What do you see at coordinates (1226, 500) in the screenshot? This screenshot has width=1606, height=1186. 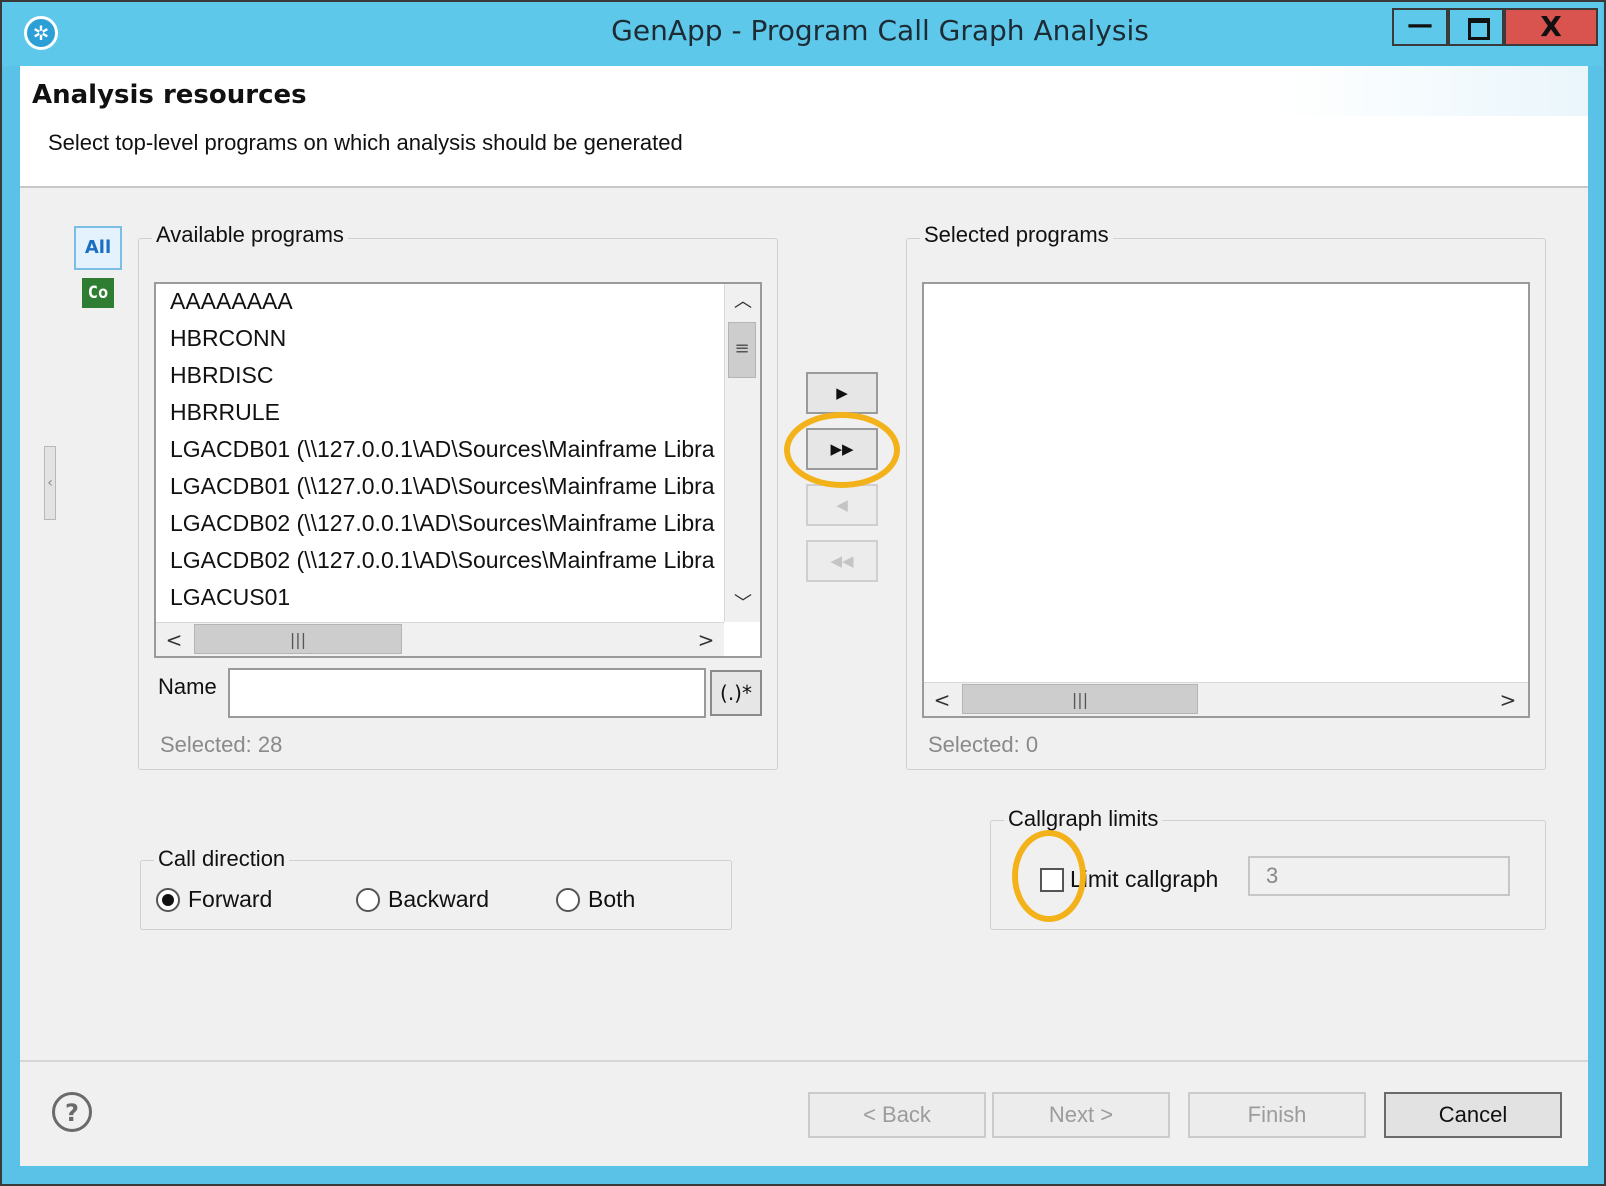 I see `selected-programs-list` at bounding box center [1226, 500].